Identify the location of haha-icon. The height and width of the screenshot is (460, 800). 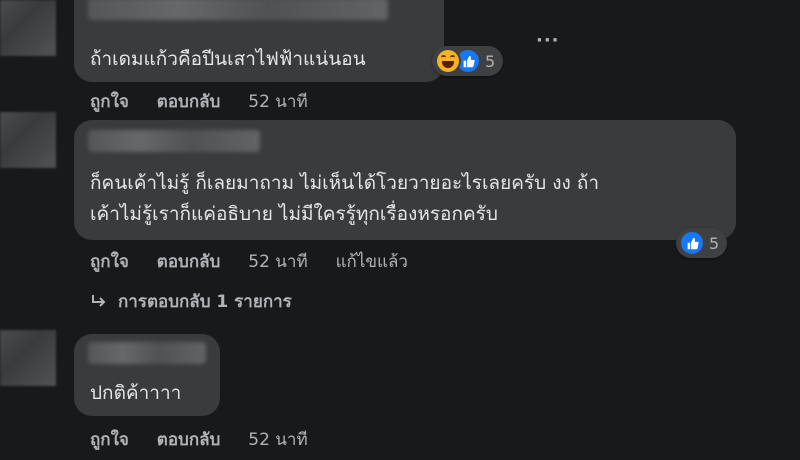
(448, 61).